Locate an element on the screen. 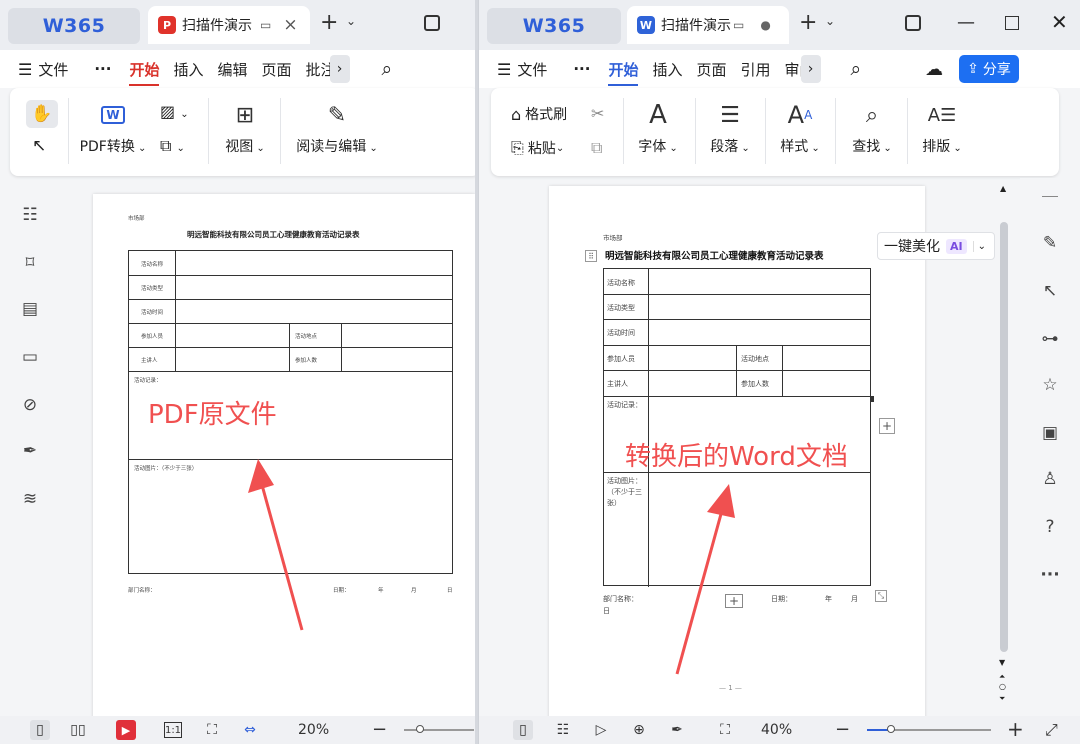 The height and width of the screenshot is (744, 1080). prev-page-icon: ⏶ is located at coordinates (1002, 677).